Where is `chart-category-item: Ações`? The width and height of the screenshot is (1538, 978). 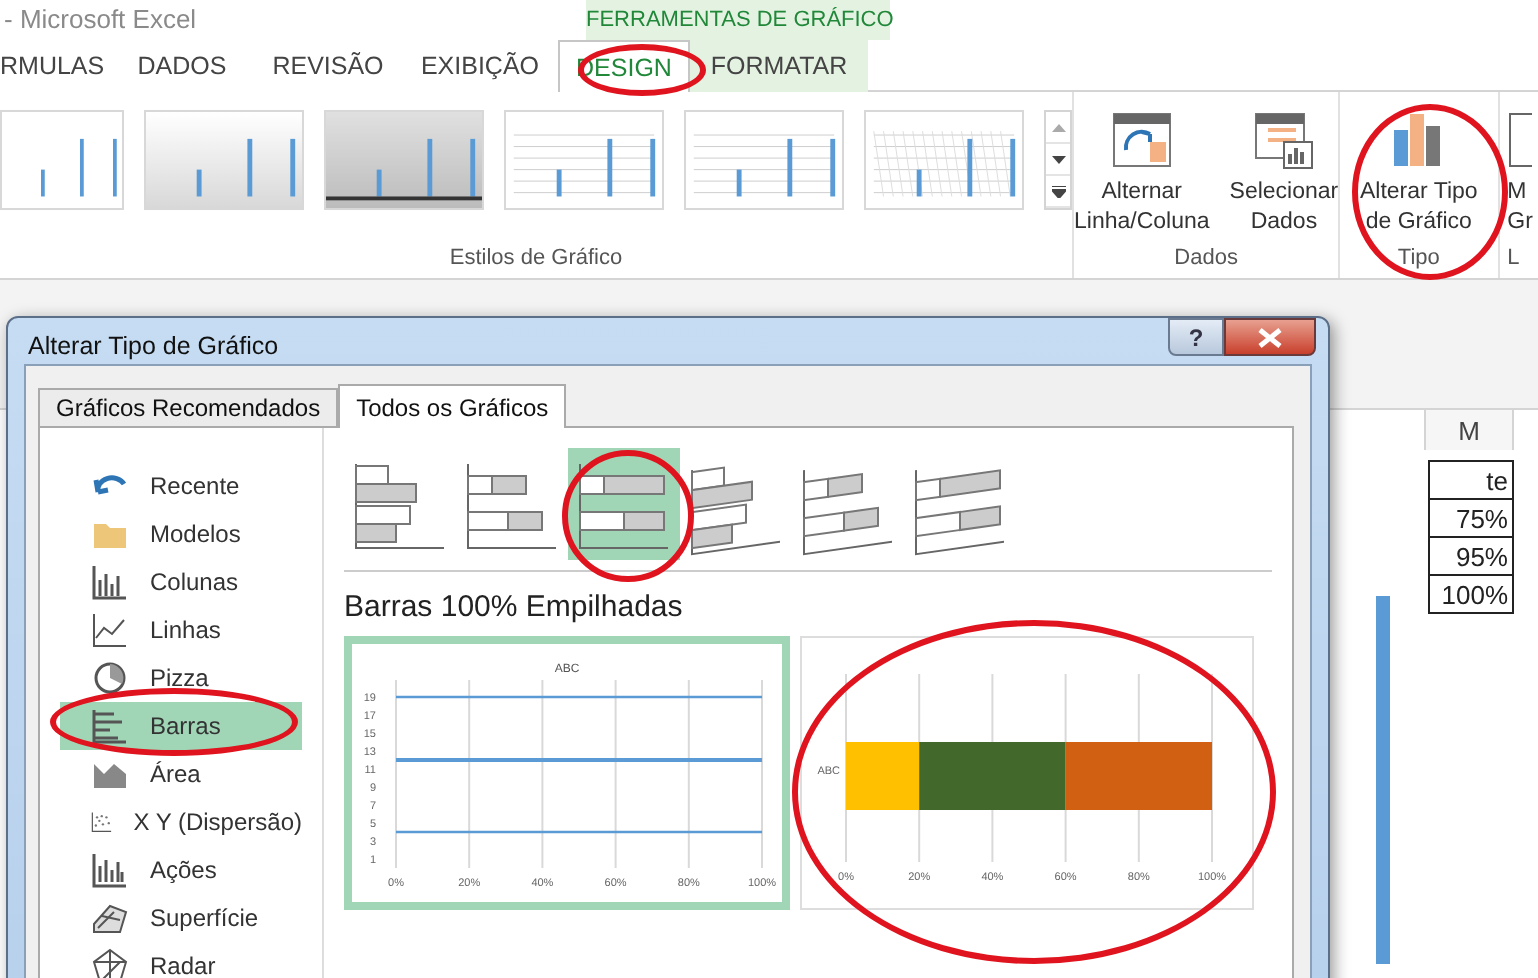 chart-category-item: Ações is located at coordinates (181, 870).